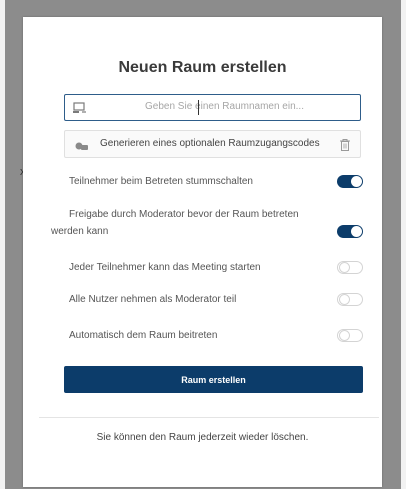 Image resolution: width=406 pixels, height=489 pixels. I want to click on dialog-title: Neuen Raum erstellen, so click(202, 67).